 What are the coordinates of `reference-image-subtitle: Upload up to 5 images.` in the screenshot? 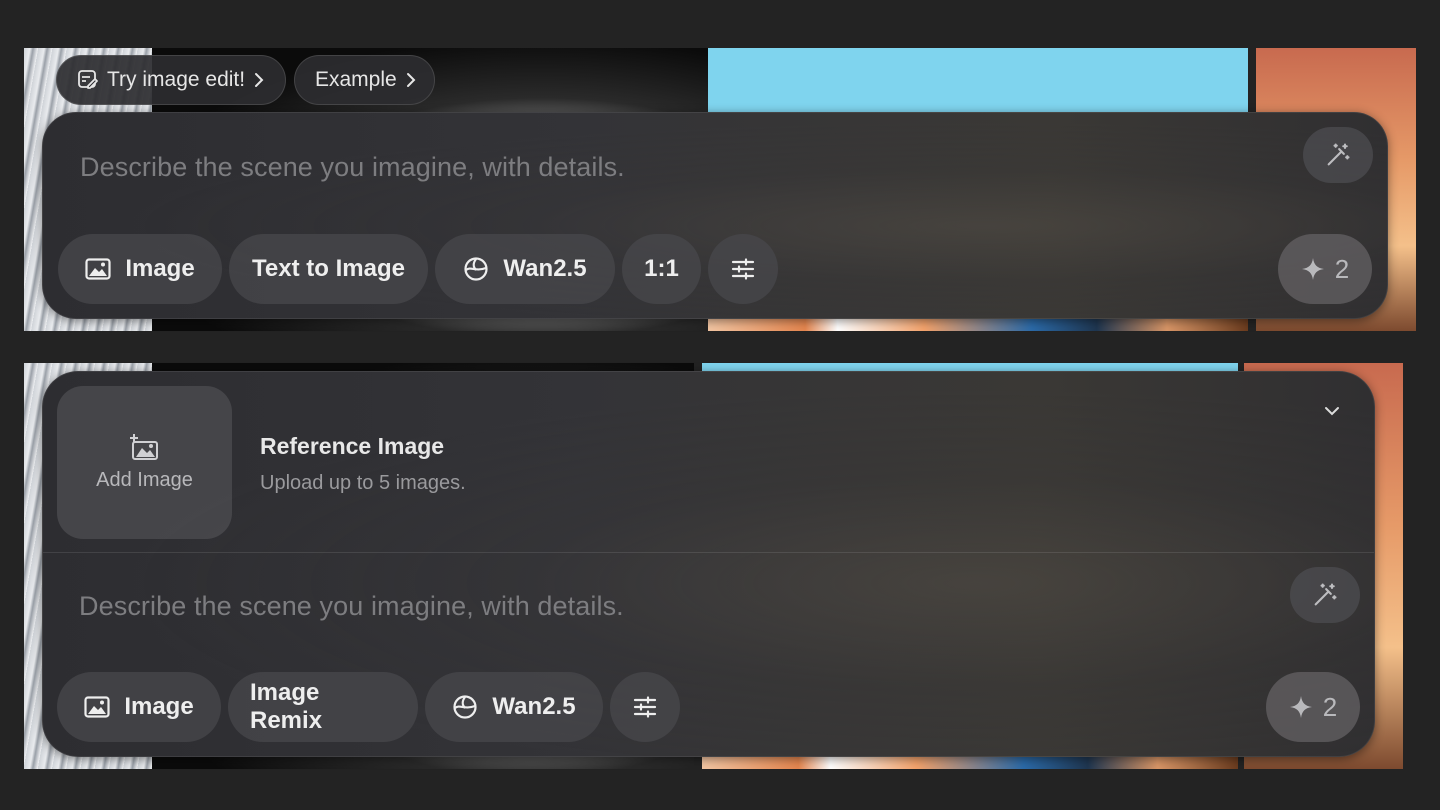 It's located at (363, 483).